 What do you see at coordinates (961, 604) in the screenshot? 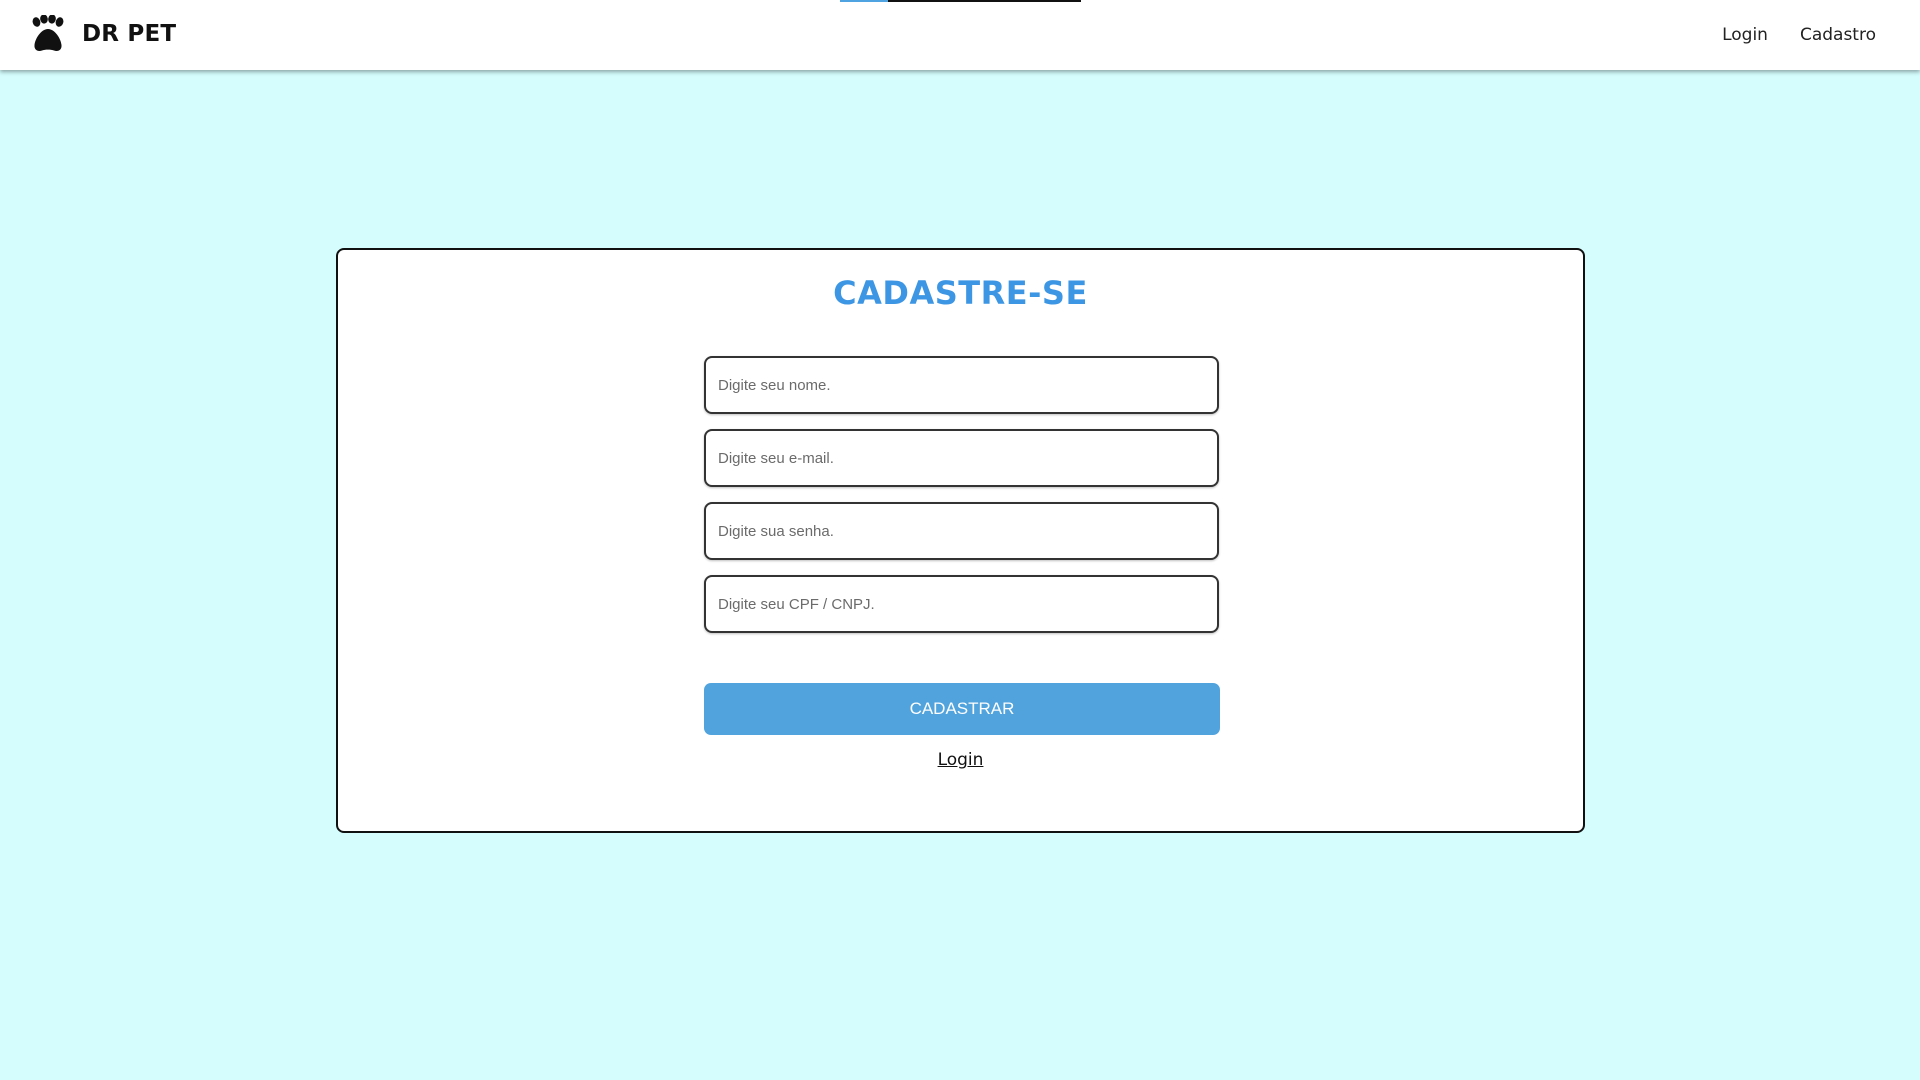
I see `cpf-cnpj-input` at bounding box center [961, 604].